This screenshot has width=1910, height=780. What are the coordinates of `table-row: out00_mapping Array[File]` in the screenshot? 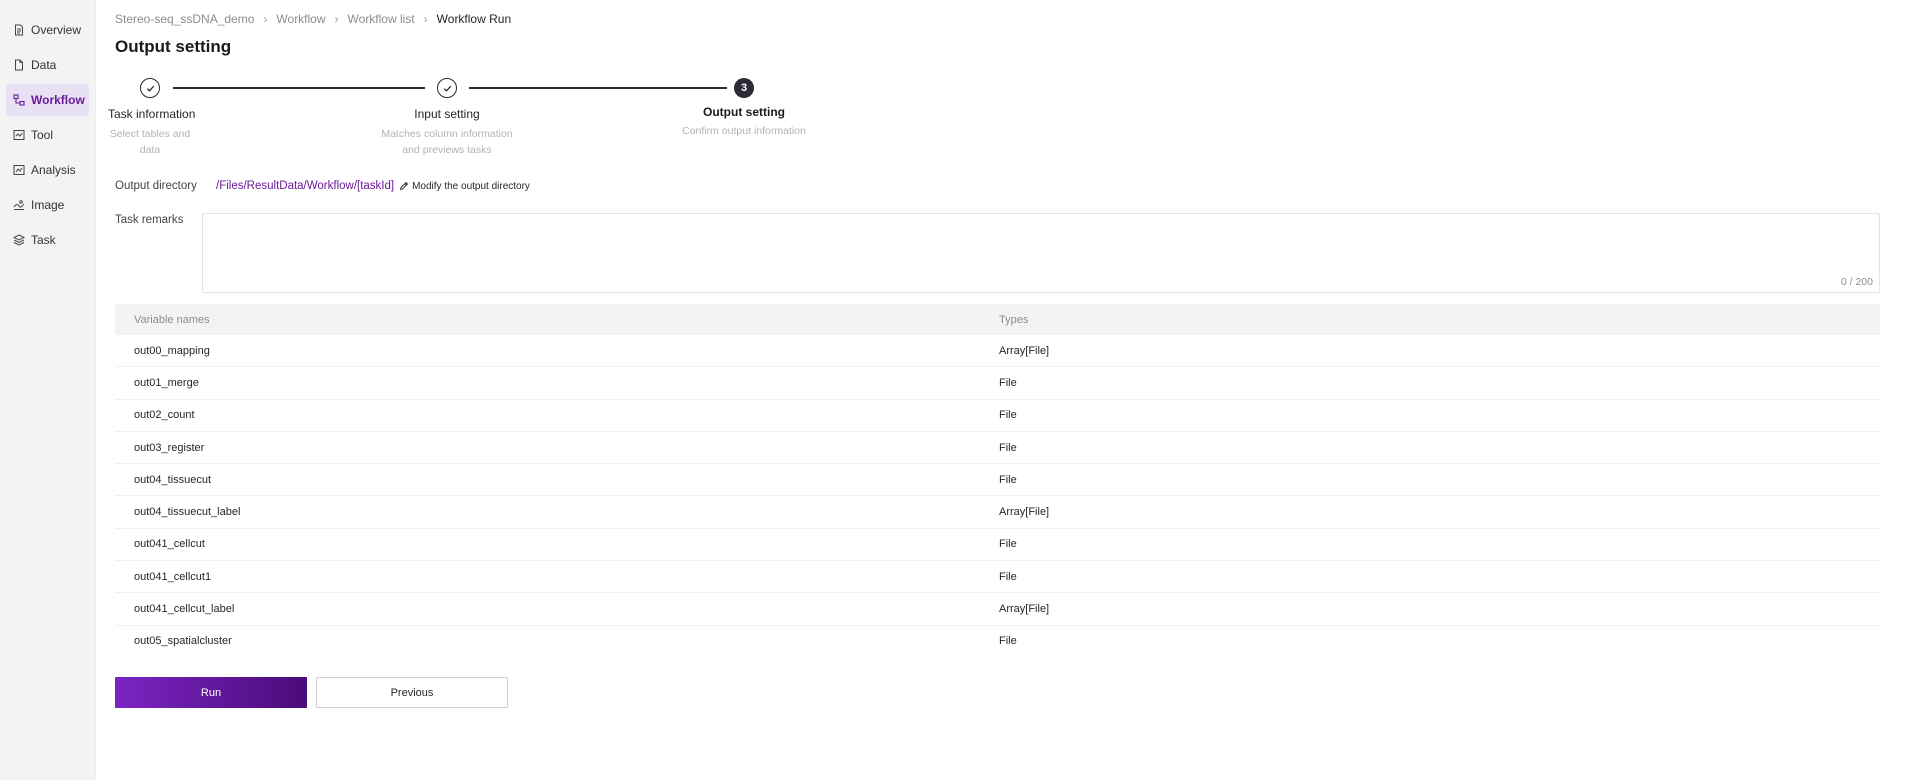 It's located at (997, 351).